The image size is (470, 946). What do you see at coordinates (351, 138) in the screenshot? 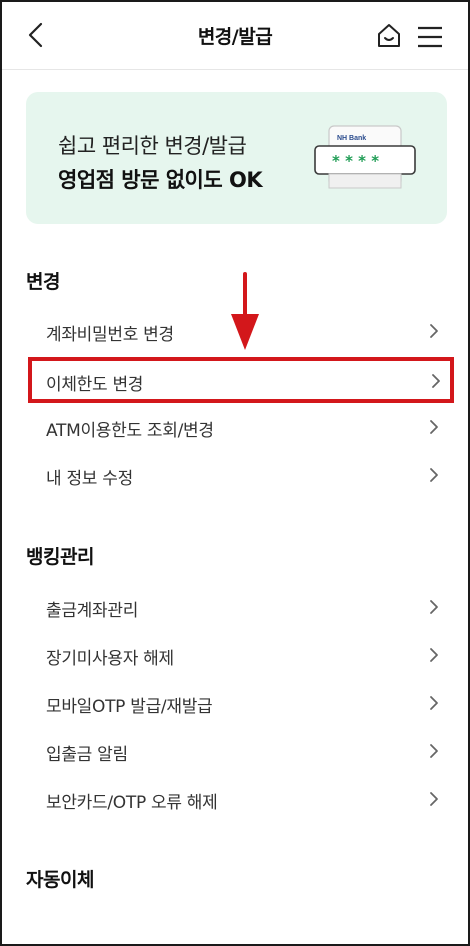
I see `card-brand-text: NH Bank` at bounding box center [351, 138].